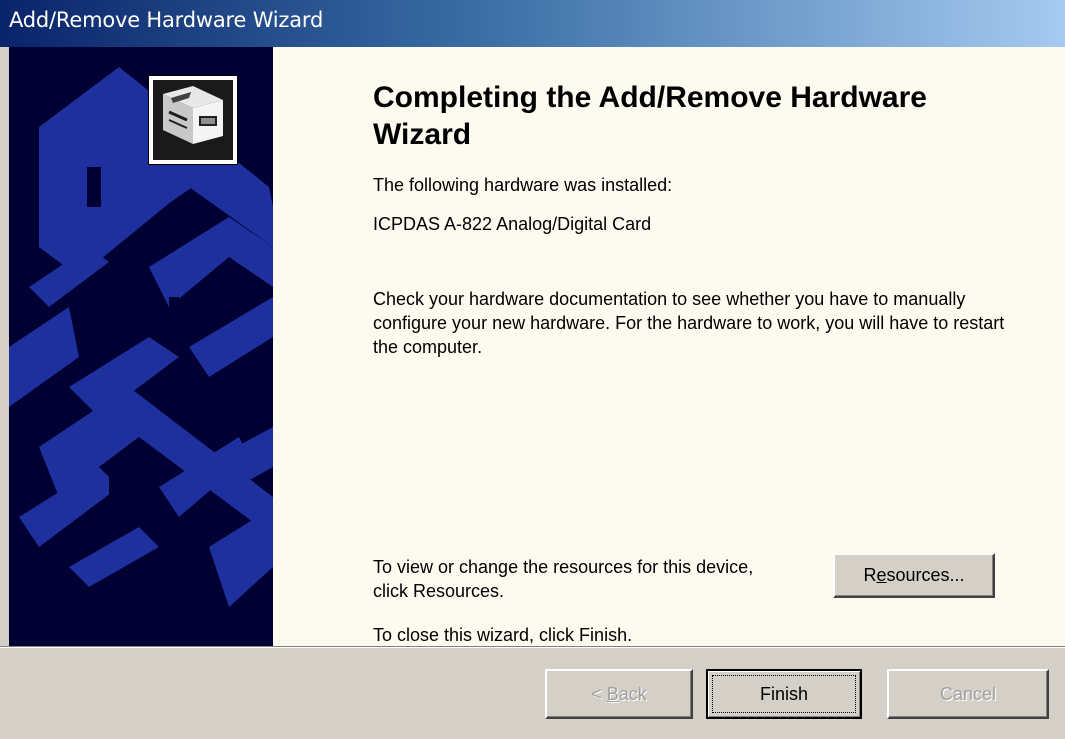 This screenshot has height=739, width=1065. I want to click on close-note-text: To close this wizard, click Finish., so click(503, 635).